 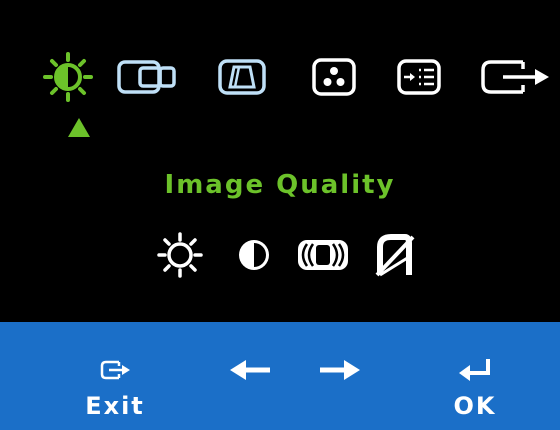 I want to click on left-arrow-button, so click(x=250, y=376).